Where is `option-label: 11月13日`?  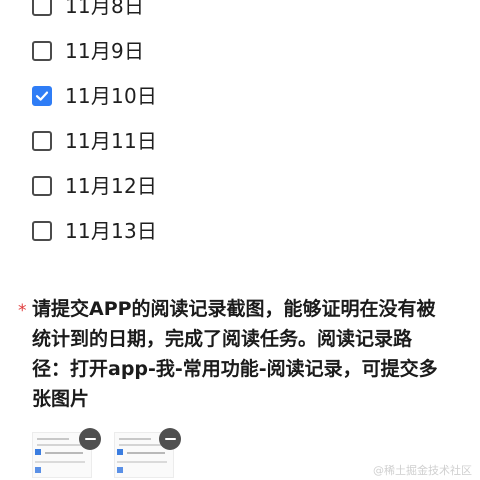
option-label: 11月13日 is located at coordinates (111, 230).